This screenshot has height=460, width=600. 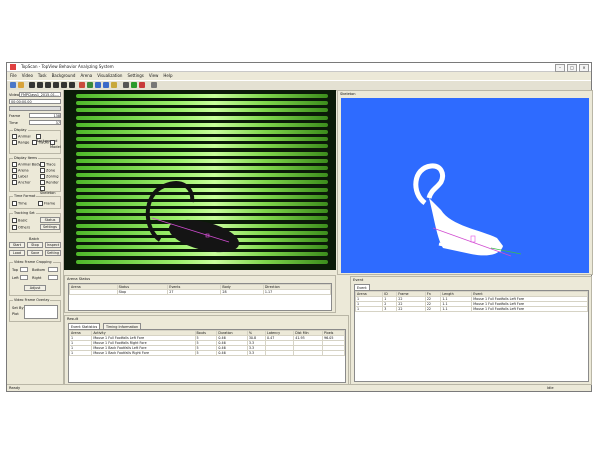 I want to click on time-seconds-field: 37, so click(x=45, y=122).